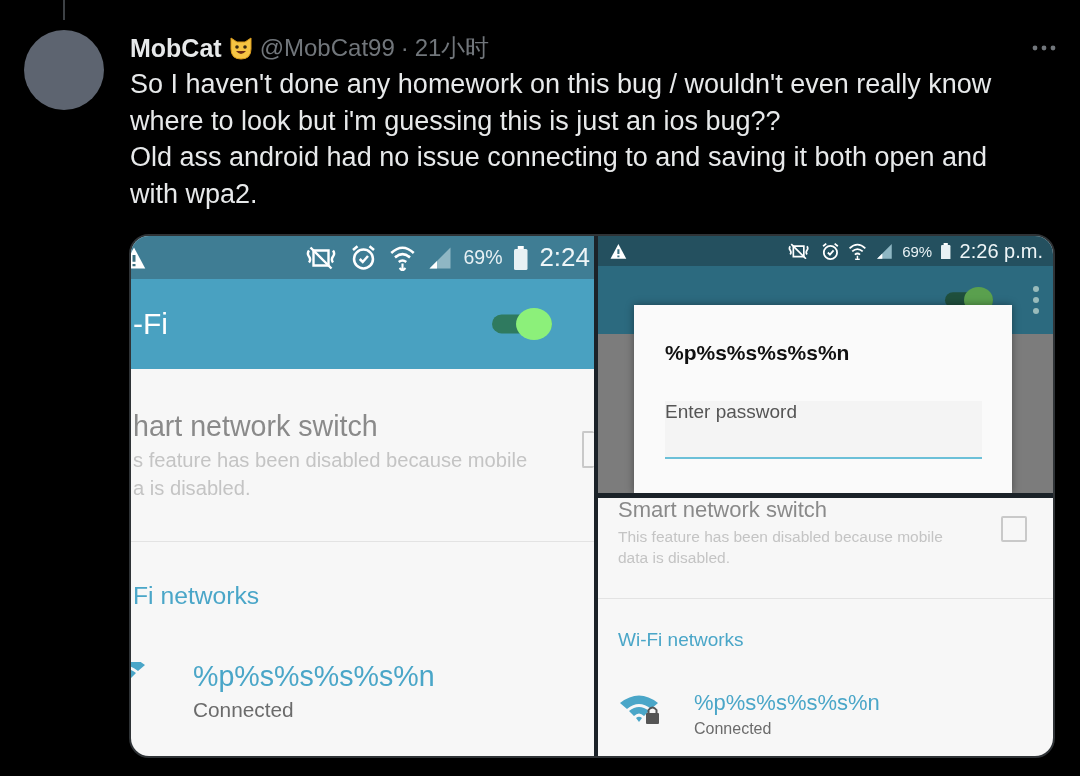 This screenshot has height=776, width=1080. I want to click on section-header: Wi-Fi networks, so click(681, 640).